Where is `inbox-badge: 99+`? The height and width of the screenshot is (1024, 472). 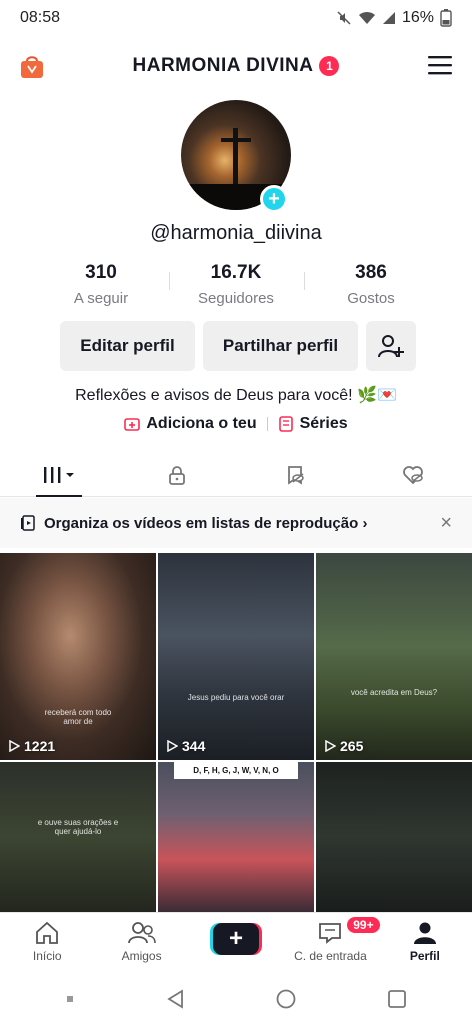 inbox-badge: 99+ is located at coordinates (363, 925).